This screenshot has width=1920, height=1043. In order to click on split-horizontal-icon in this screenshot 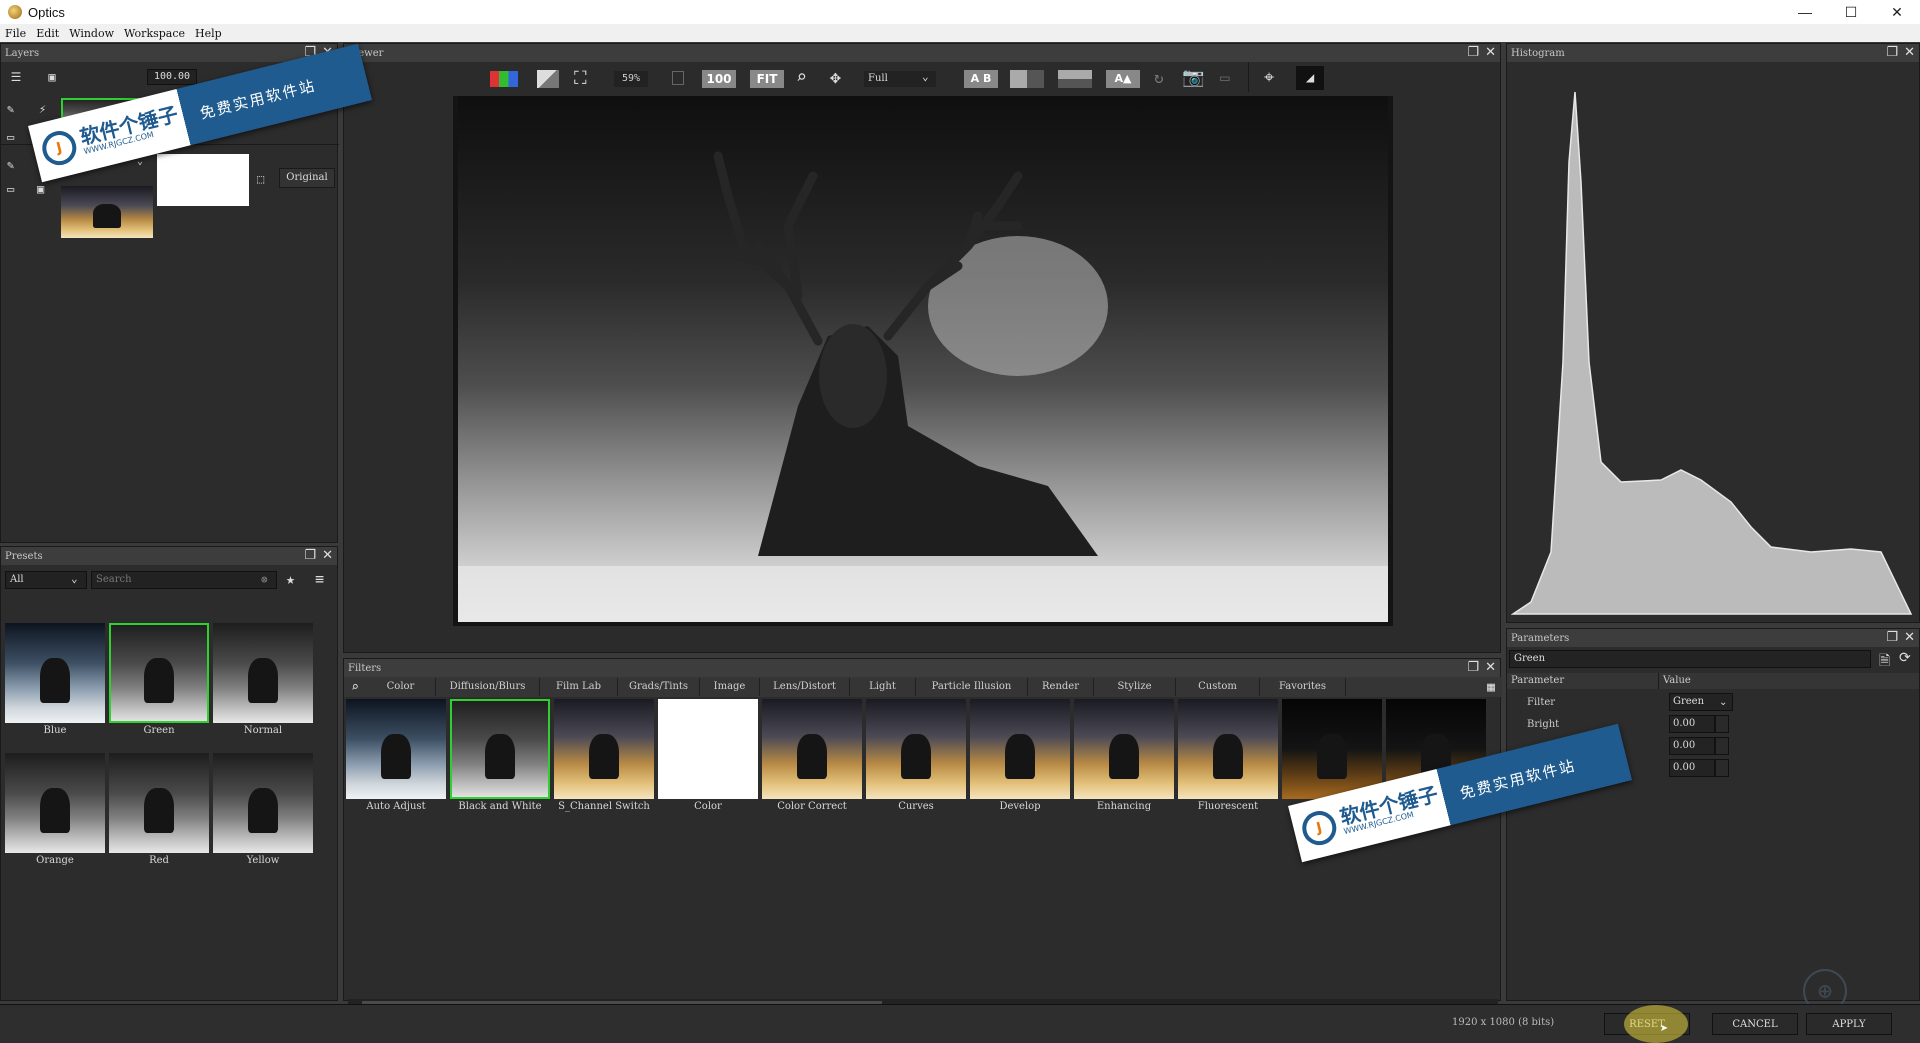, I will do `click(1075, 79)`.